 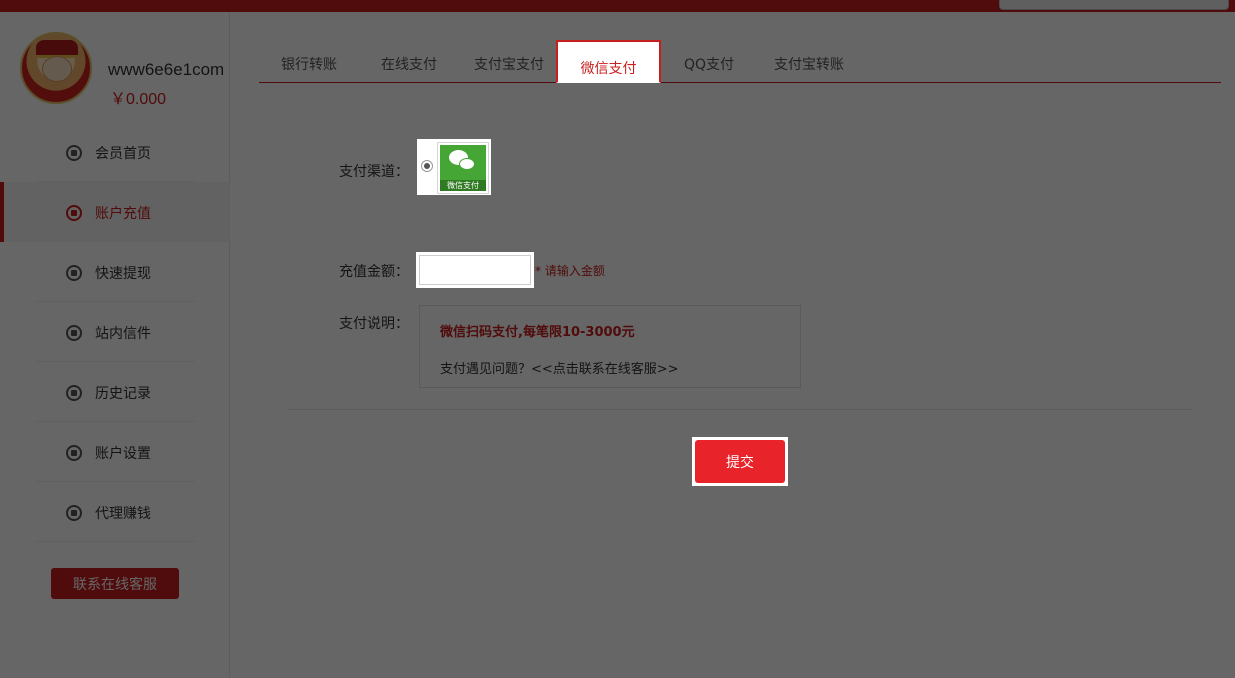 What do you see at coordinates (1114, 5) in the screenshot?
I see `top-search-field` at bounding box center [1114, 5].